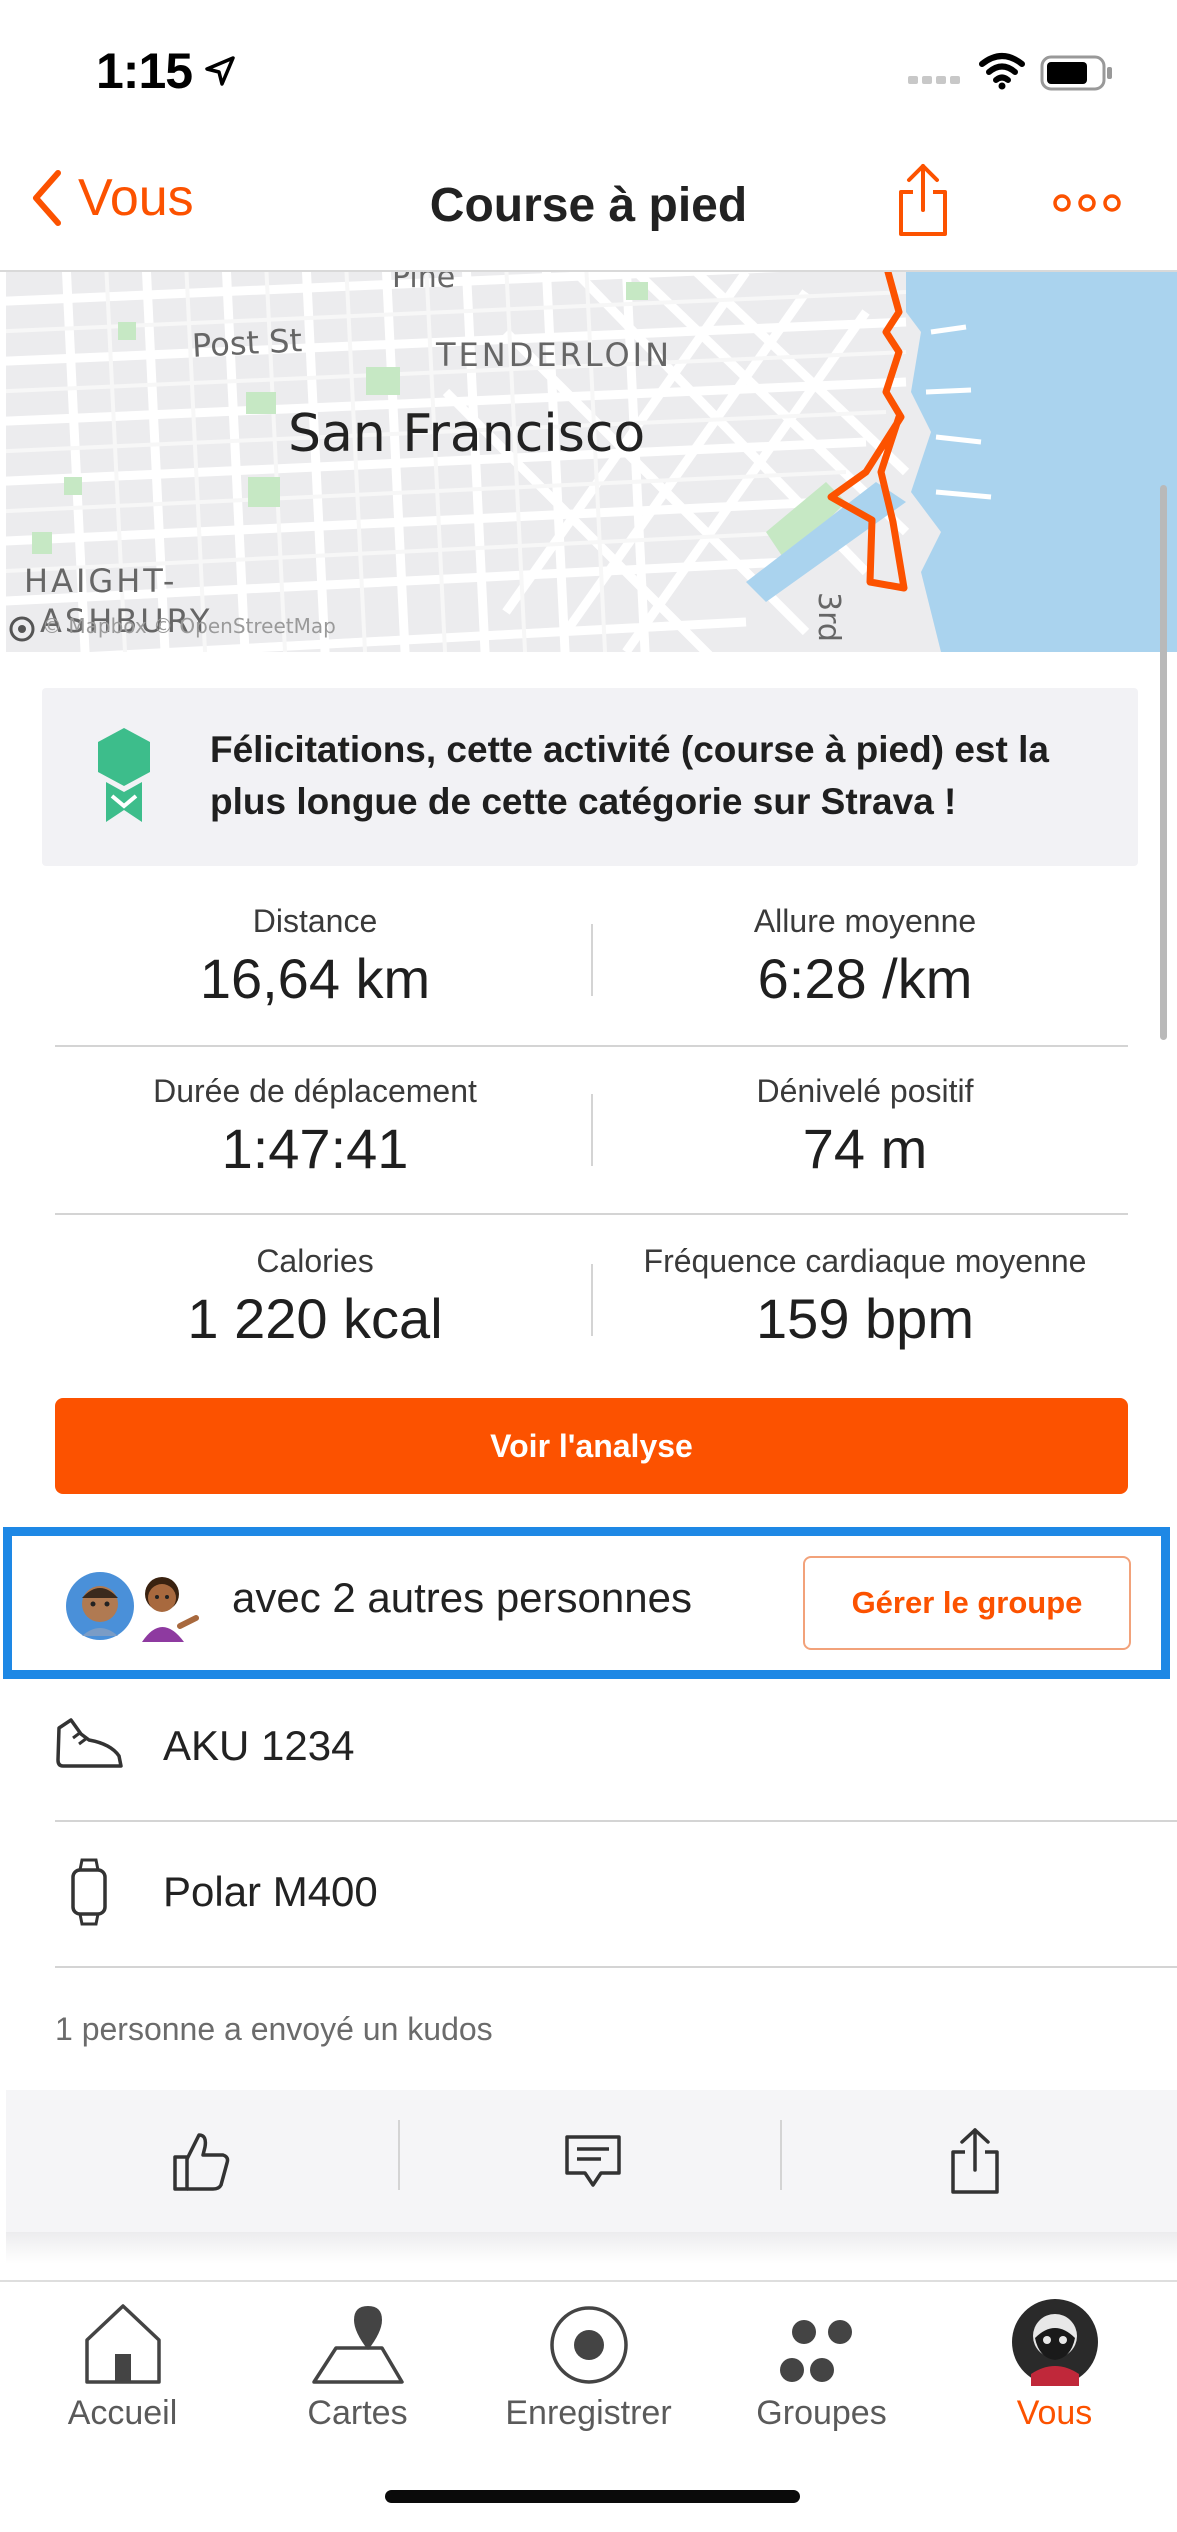 The image size is (1177, 2532). Describe the element at coordinates (554, 355) in the screenshot. I see `map-label-tenderloin: TENDERLOIN` at that location.